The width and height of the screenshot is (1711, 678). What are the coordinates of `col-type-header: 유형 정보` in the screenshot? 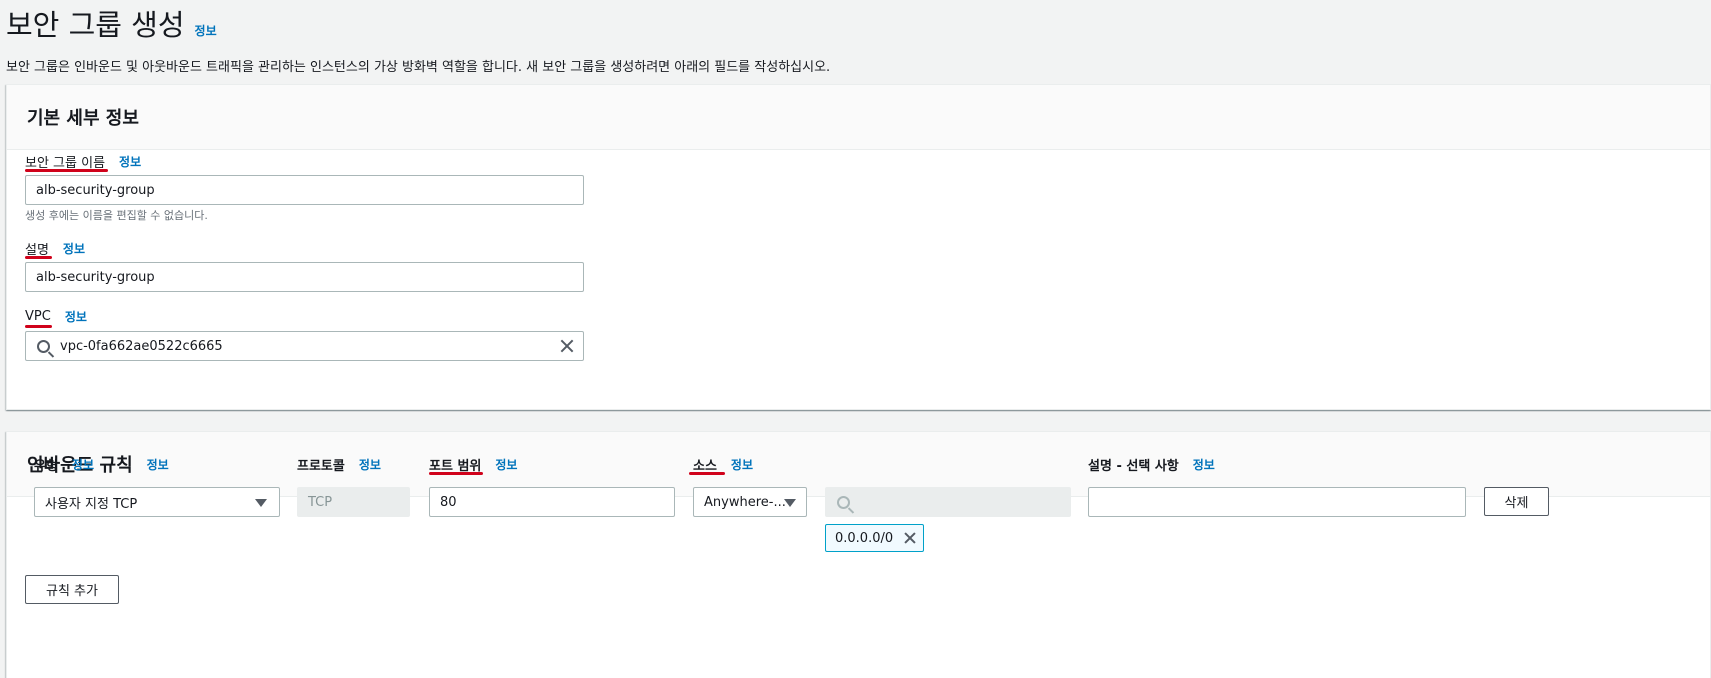 It's located at (64, 464).